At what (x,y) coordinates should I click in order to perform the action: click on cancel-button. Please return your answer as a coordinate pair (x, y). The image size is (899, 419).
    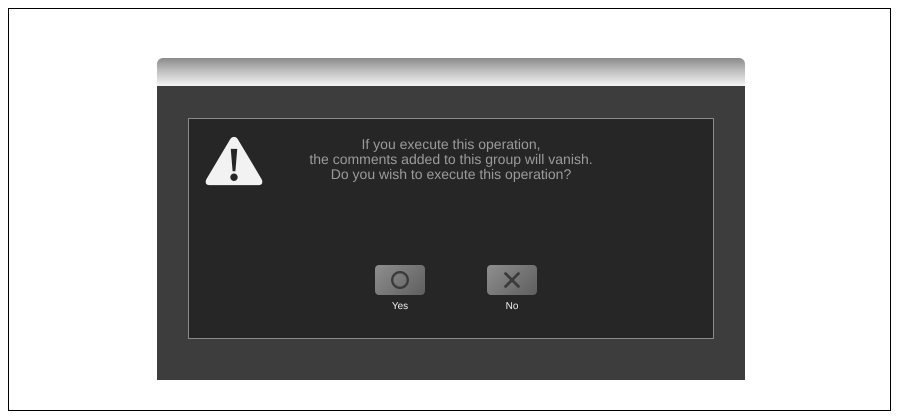
    Looking at the image, I should click on (512, 280).